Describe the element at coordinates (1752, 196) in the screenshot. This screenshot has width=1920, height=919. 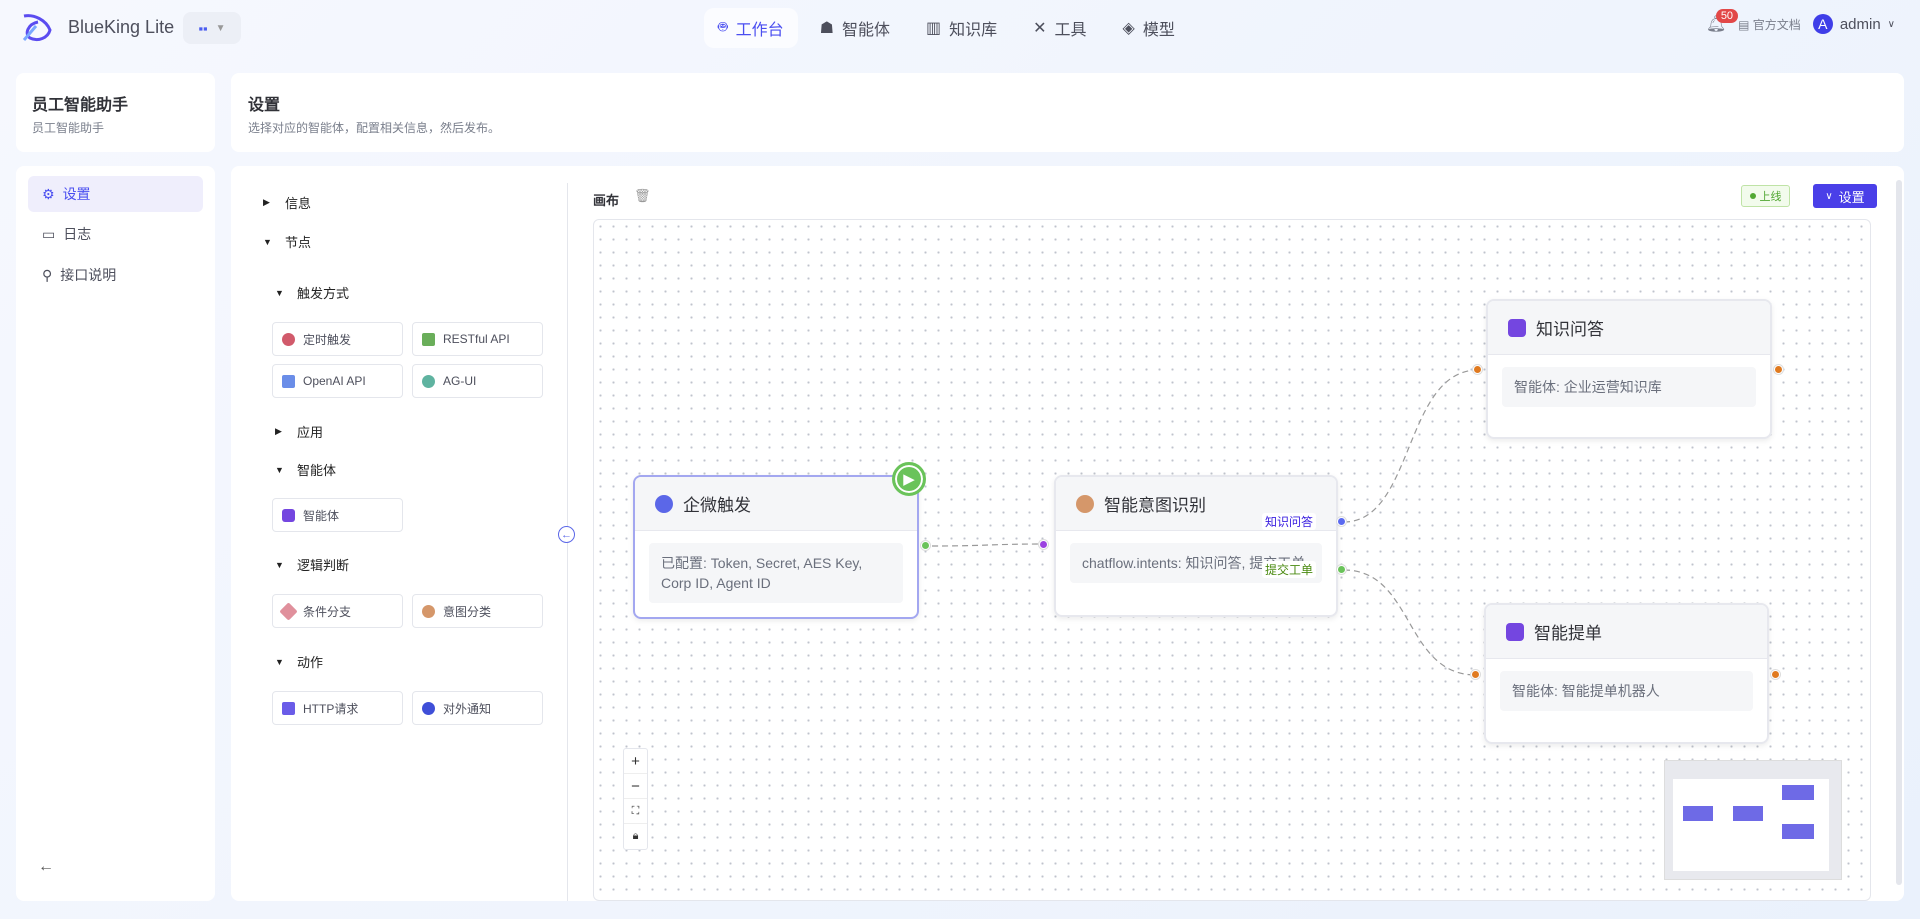
I see `status-dot-icon` at that location.